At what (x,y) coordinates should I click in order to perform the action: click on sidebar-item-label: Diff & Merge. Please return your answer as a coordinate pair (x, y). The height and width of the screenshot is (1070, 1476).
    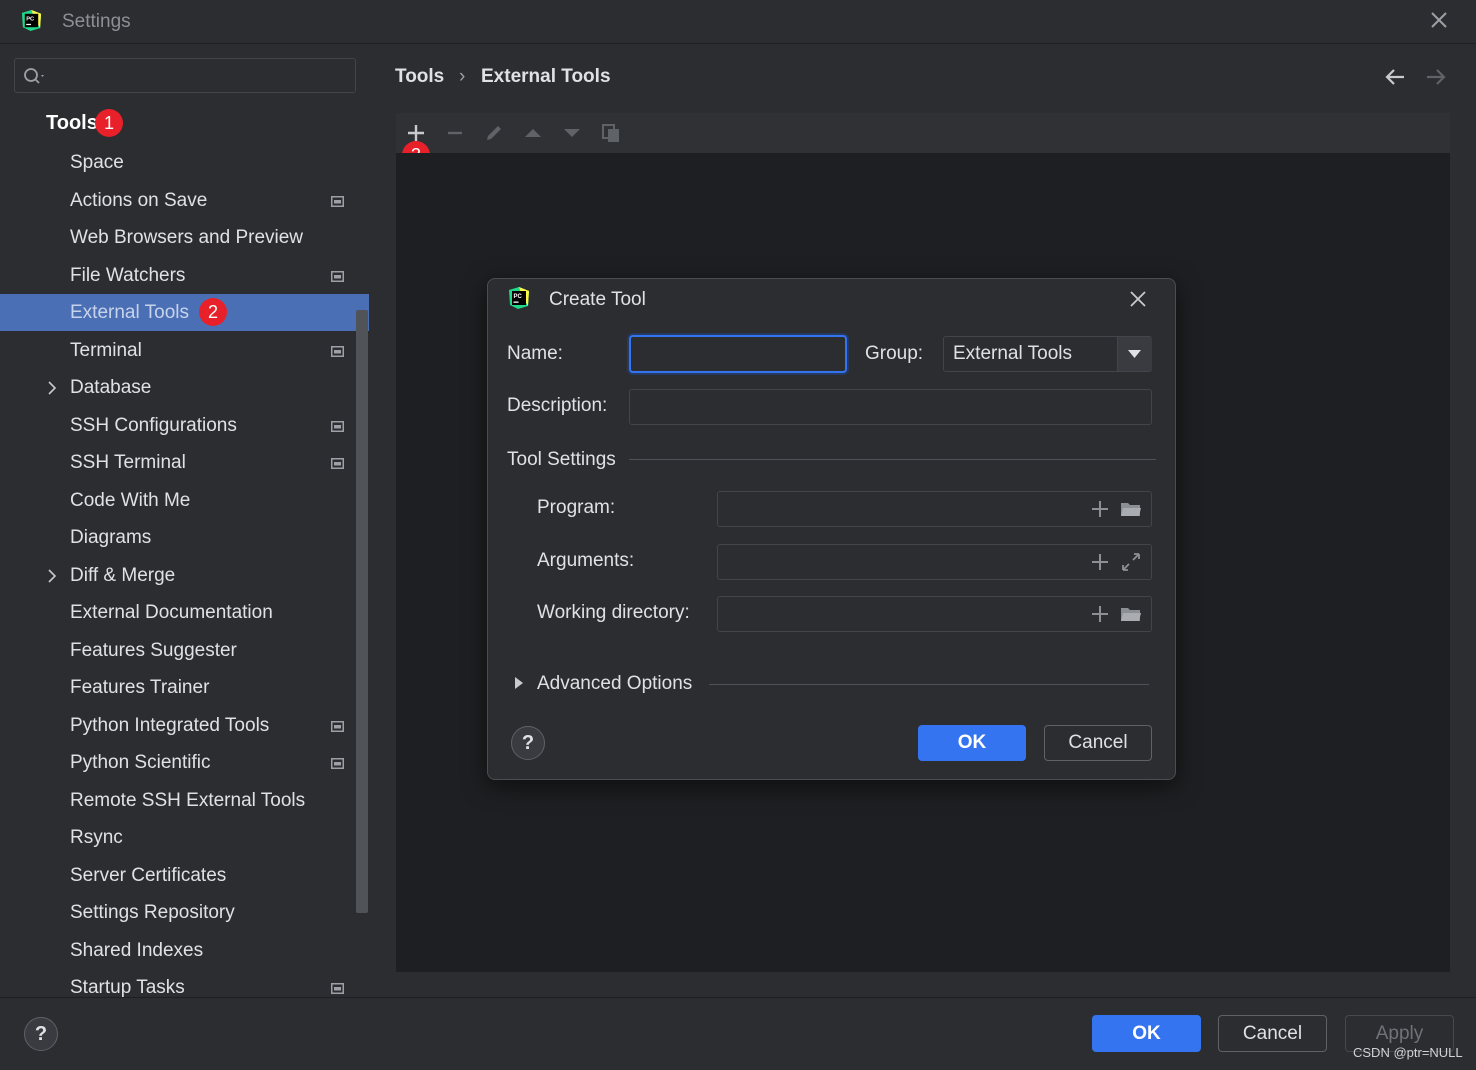
    Looking at the image, I should click on (123, 575).